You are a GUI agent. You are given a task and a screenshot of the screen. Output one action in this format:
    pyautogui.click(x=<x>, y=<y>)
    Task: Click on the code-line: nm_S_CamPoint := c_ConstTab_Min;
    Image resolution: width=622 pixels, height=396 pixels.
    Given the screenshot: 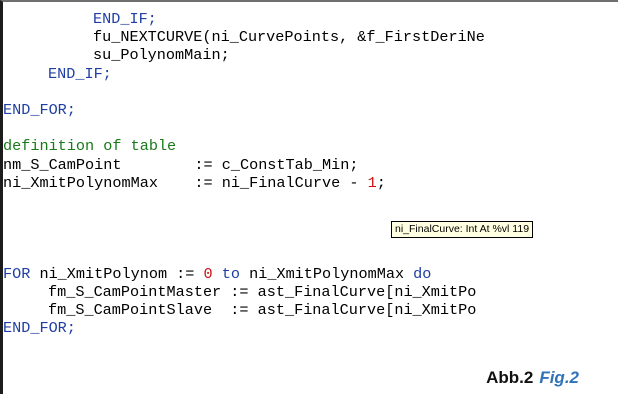 What is the action you would take?
    pyautogui.click(x=244, y=165)
    